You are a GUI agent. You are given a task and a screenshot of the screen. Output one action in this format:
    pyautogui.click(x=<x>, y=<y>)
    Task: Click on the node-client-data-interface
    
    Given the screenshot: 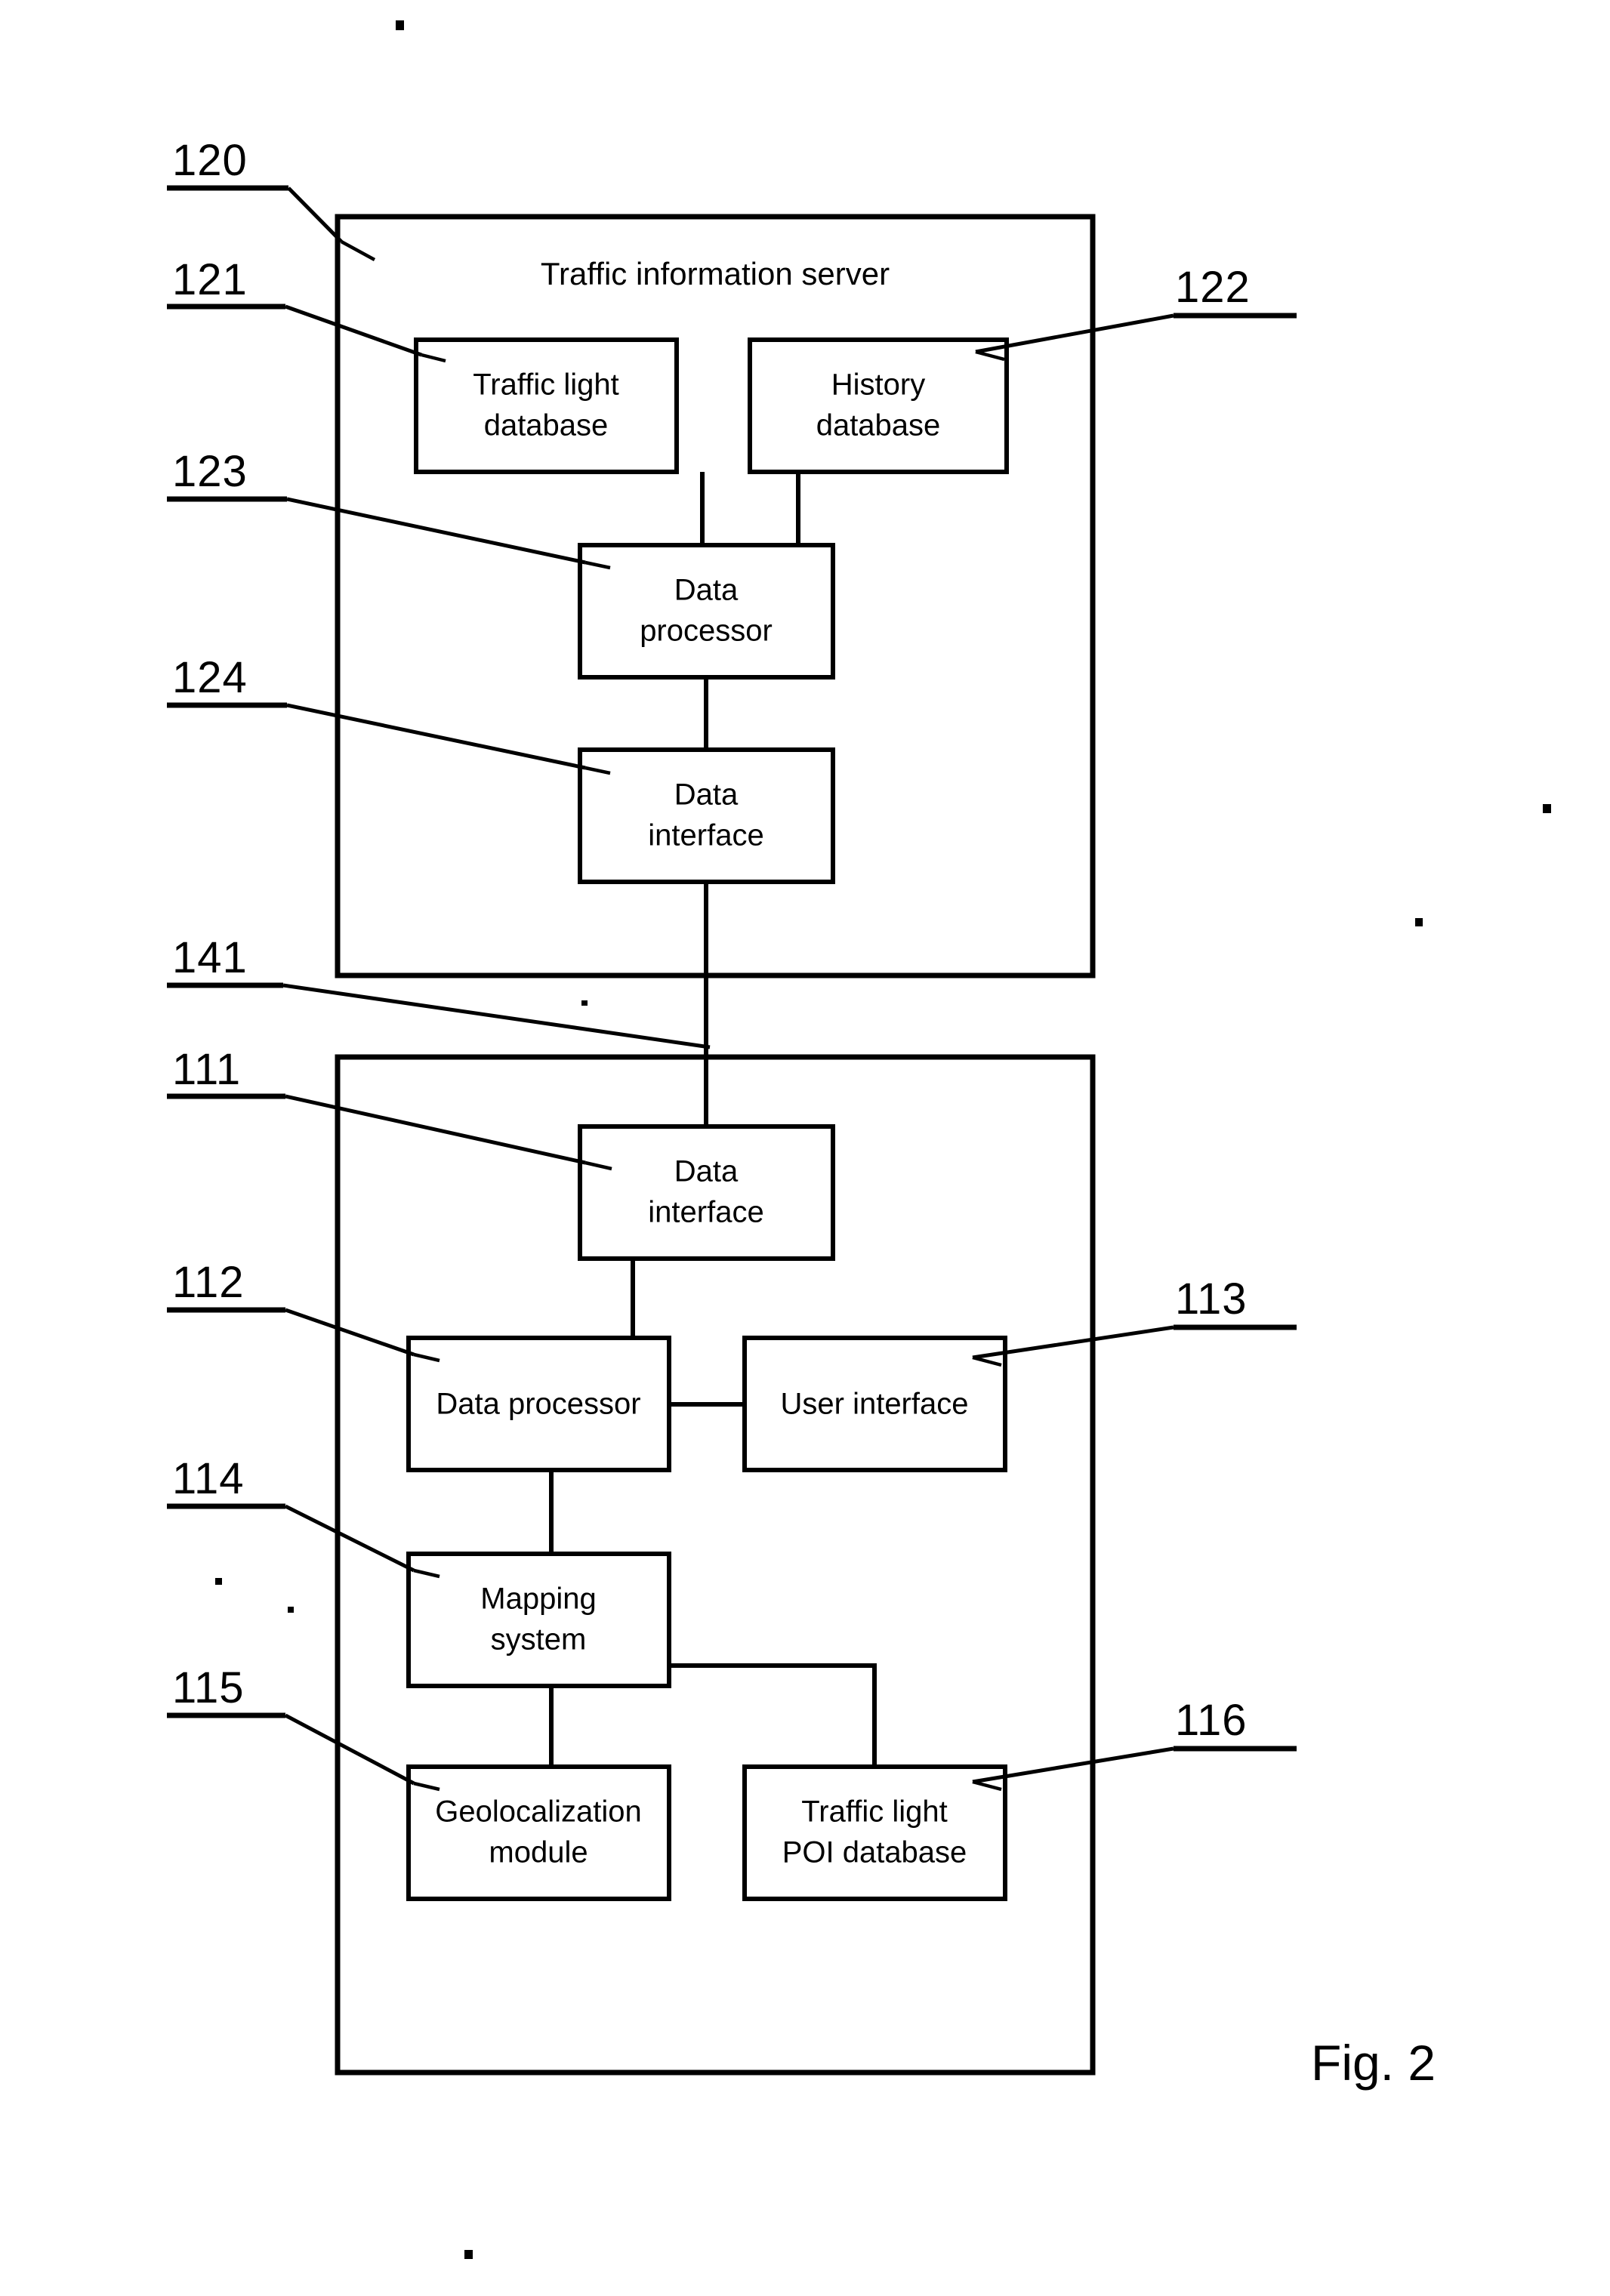 What is the action you would take?
    pyautogui.click(x=706, y=1192)
    